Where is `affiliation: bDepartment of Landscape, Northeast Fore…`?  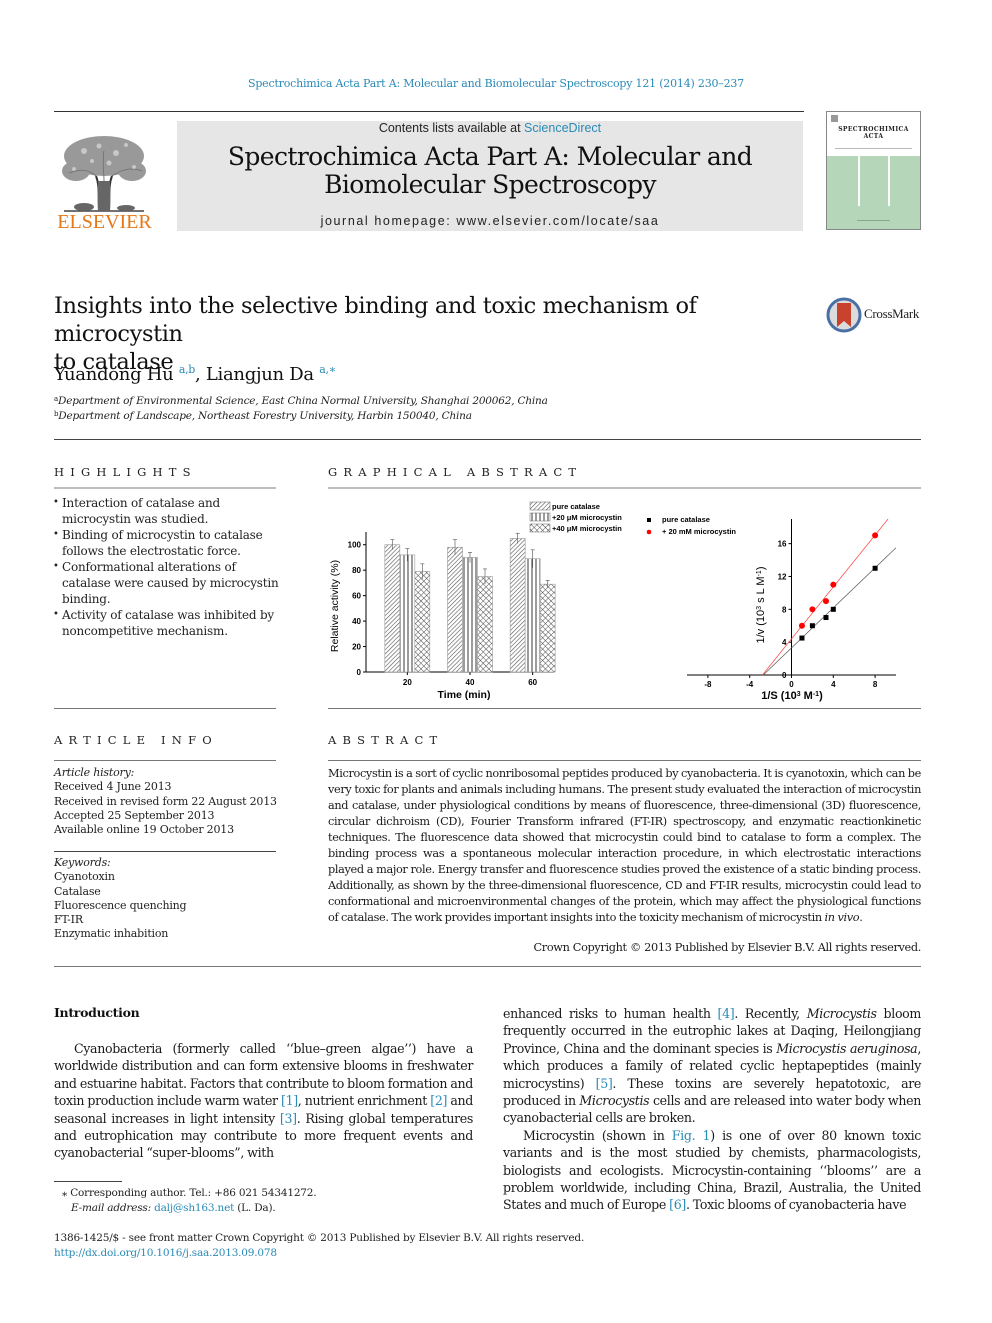
affiliation: bDepartment of Landscape, Northeast Fore… is located at coordinates (263, 416).